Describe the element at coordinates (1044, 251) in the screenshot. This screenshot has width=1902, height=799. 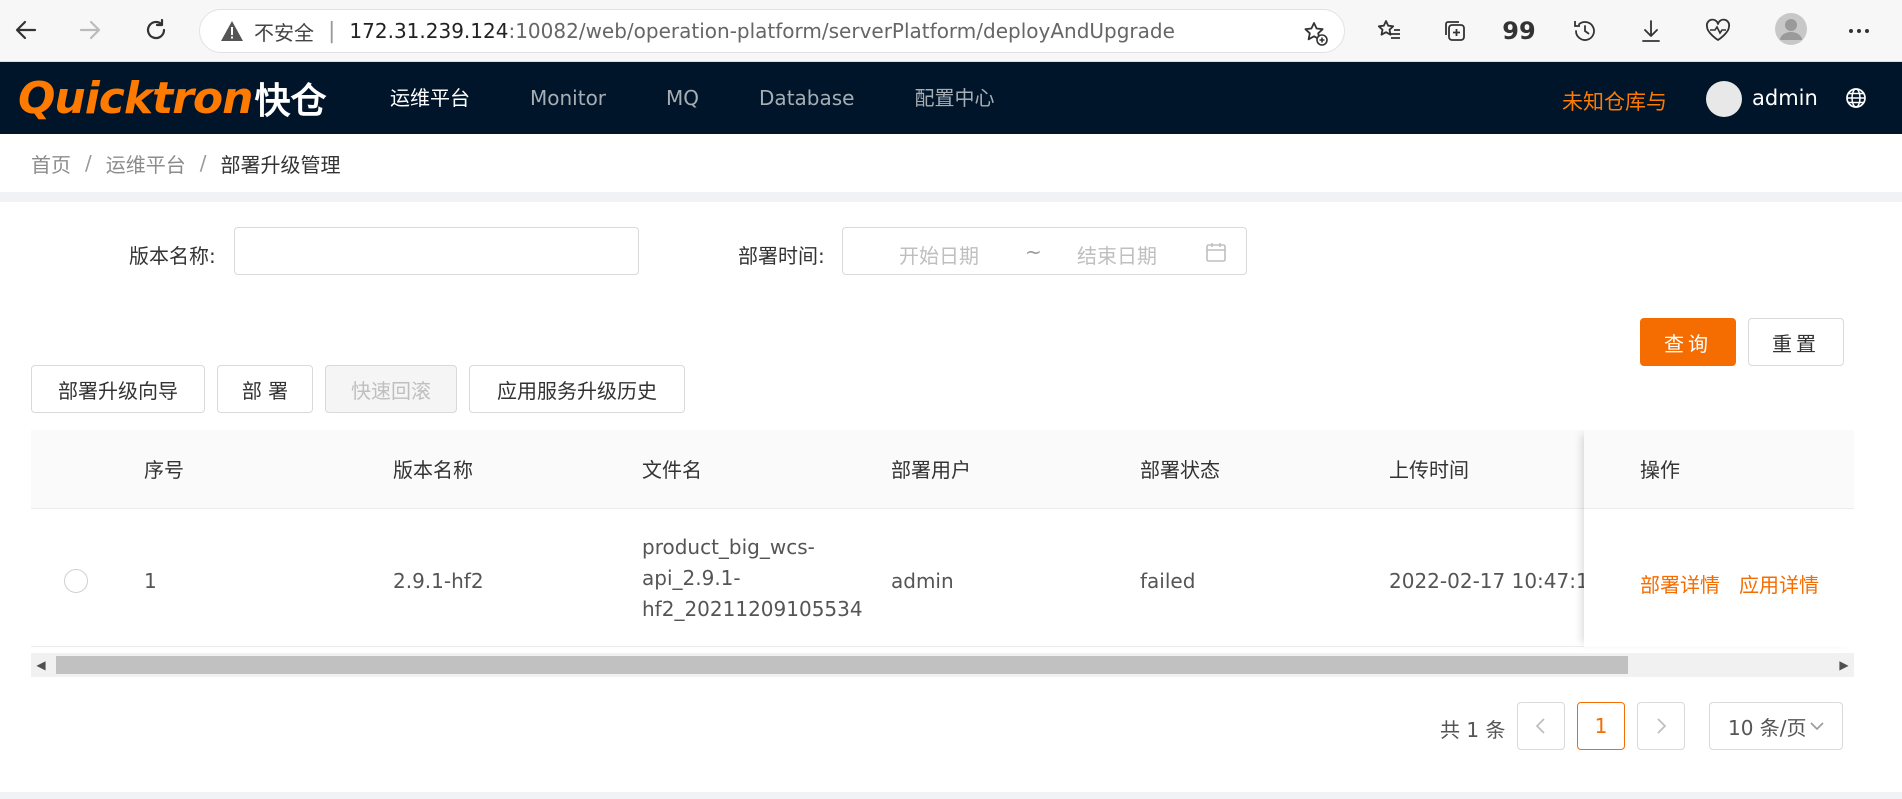
I see `deploy-time-range-picker: 开始日期 ~ 结束日期` at that location.